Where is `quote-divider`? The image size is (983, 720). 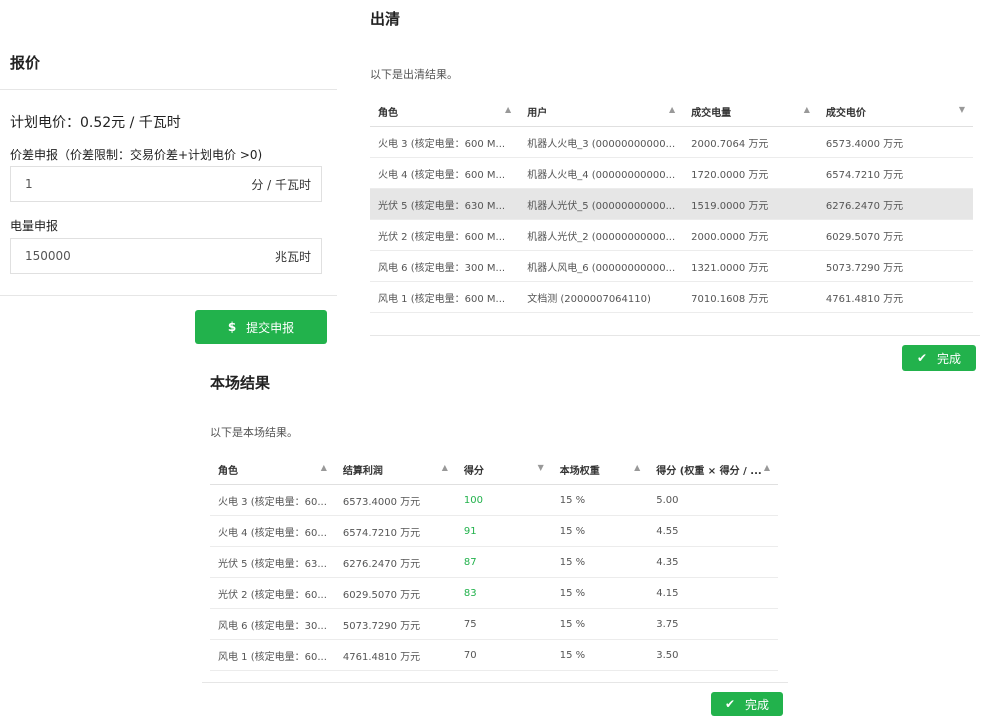
quote-divider is located at coordinates (168, 89).